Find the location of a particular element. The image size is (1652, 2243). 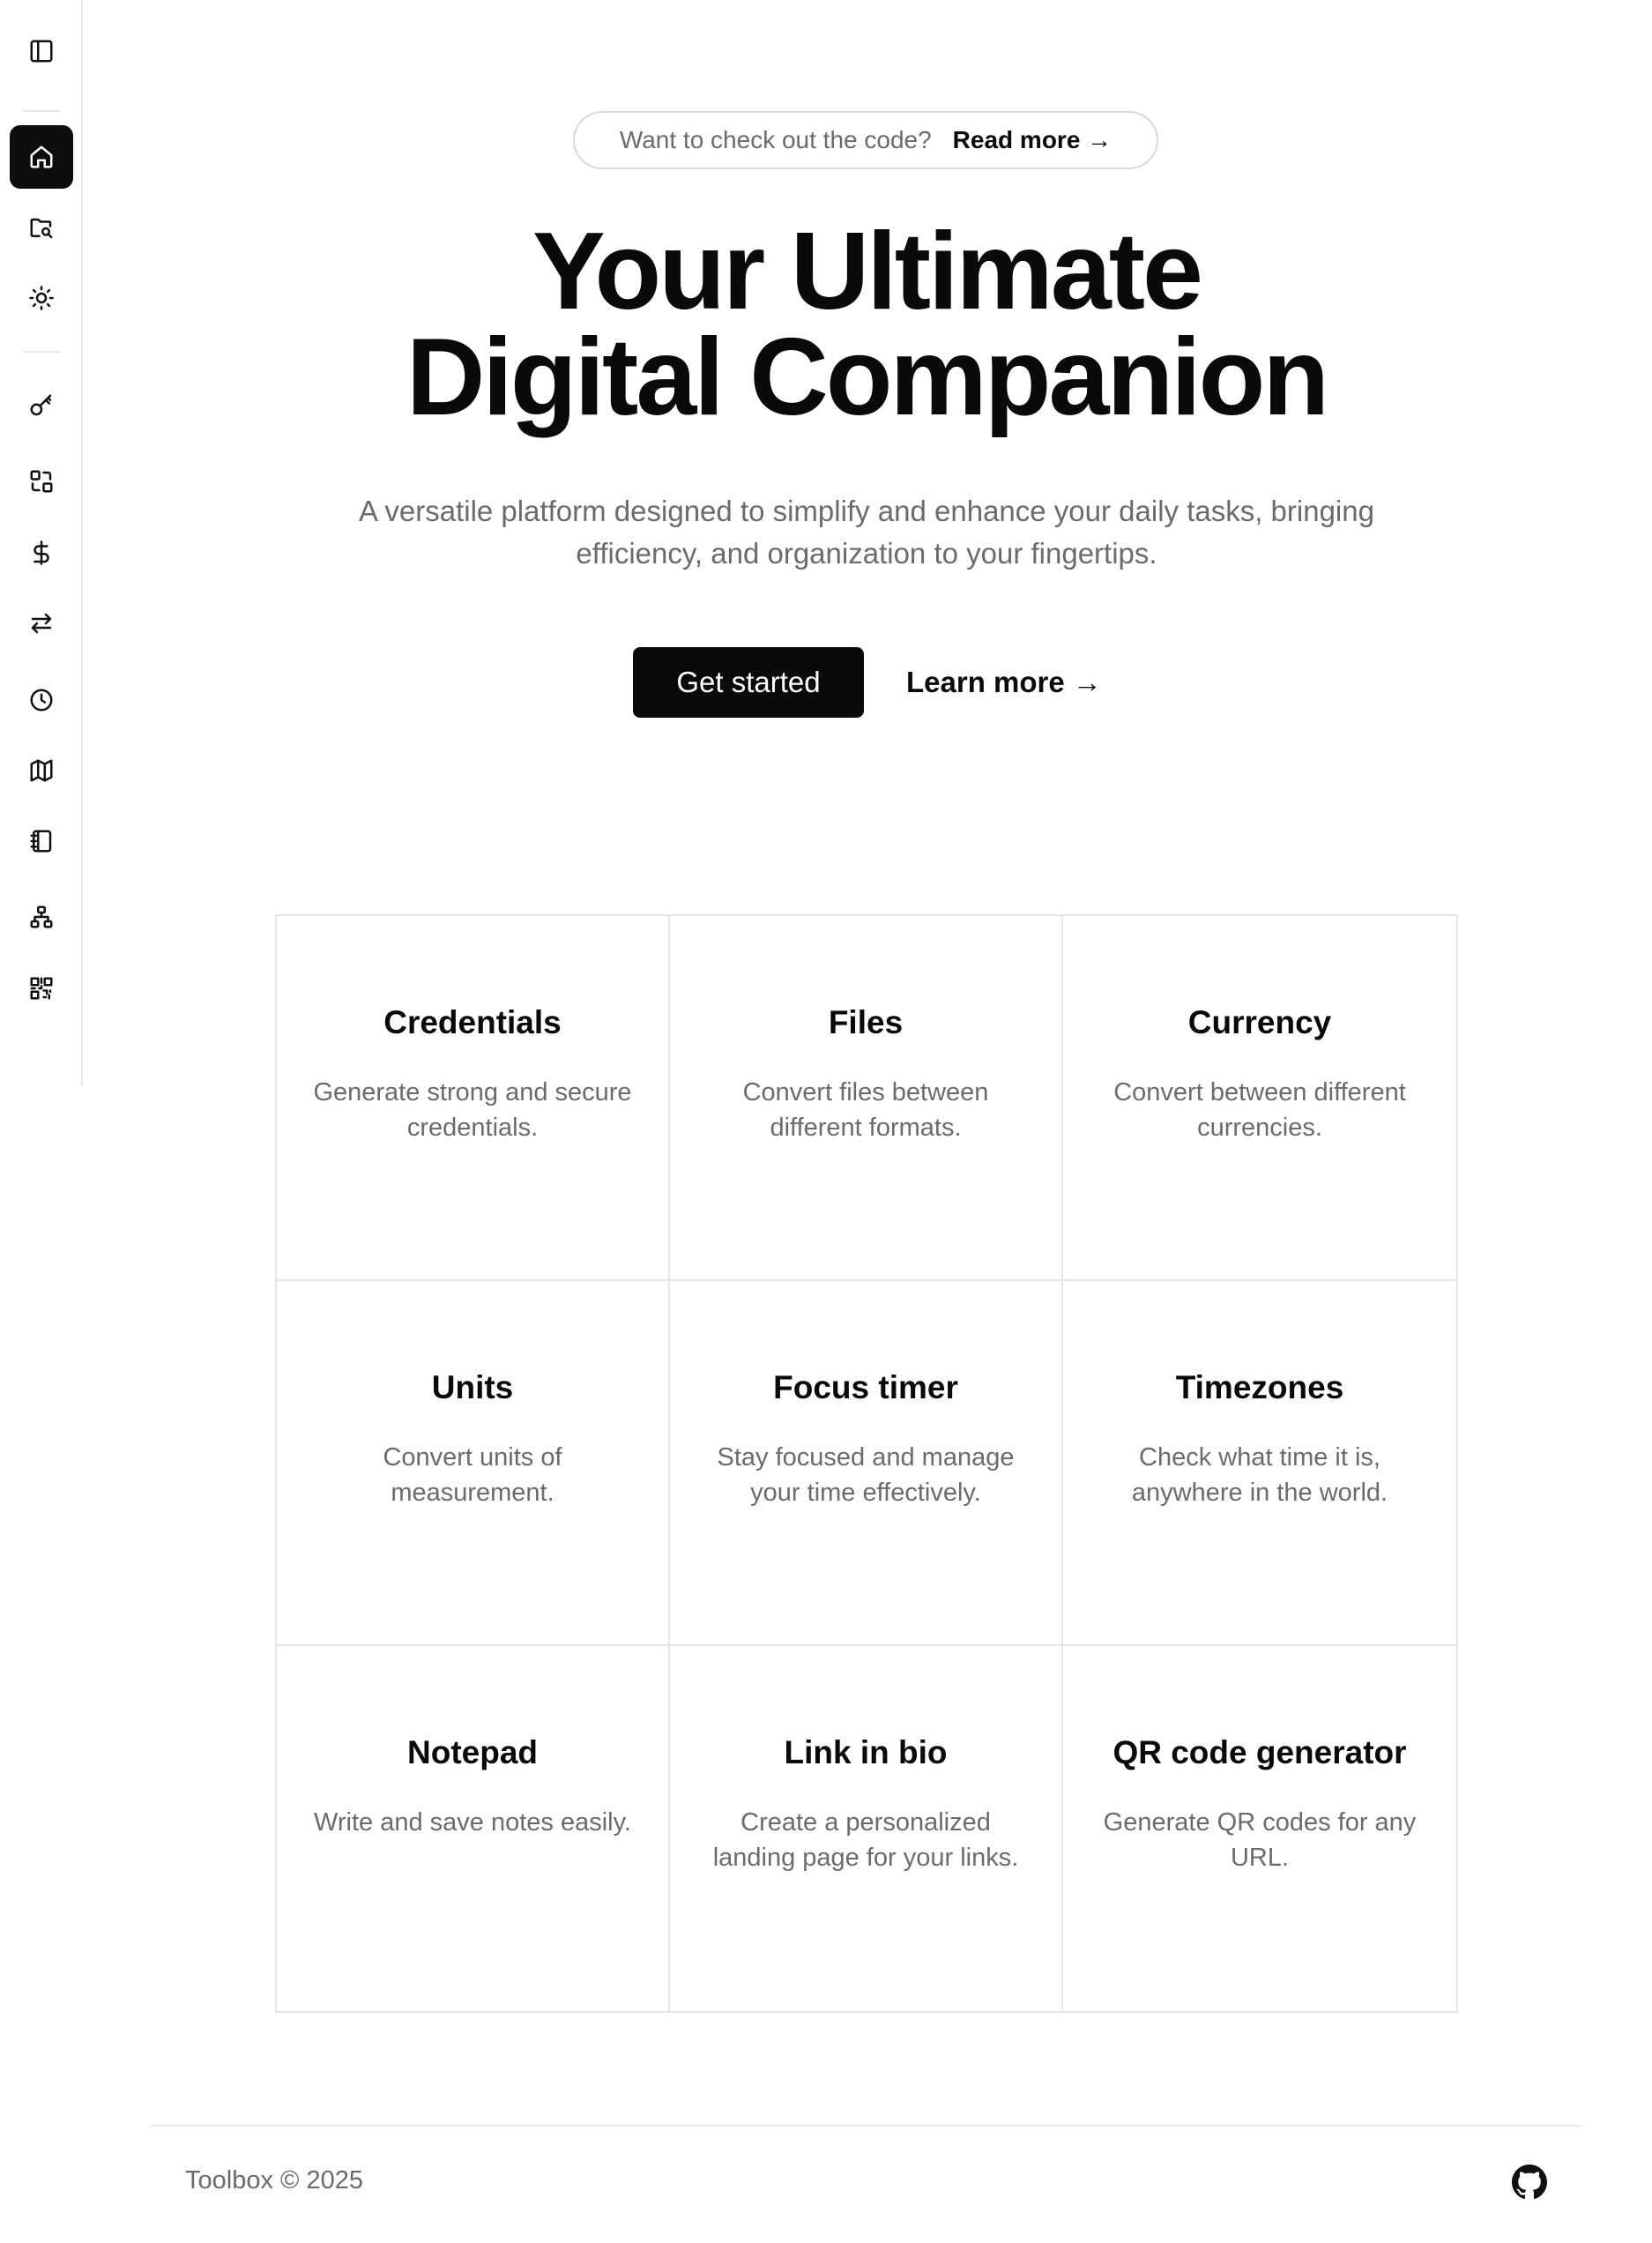

github-link is located at coordinates (1529, 2182).